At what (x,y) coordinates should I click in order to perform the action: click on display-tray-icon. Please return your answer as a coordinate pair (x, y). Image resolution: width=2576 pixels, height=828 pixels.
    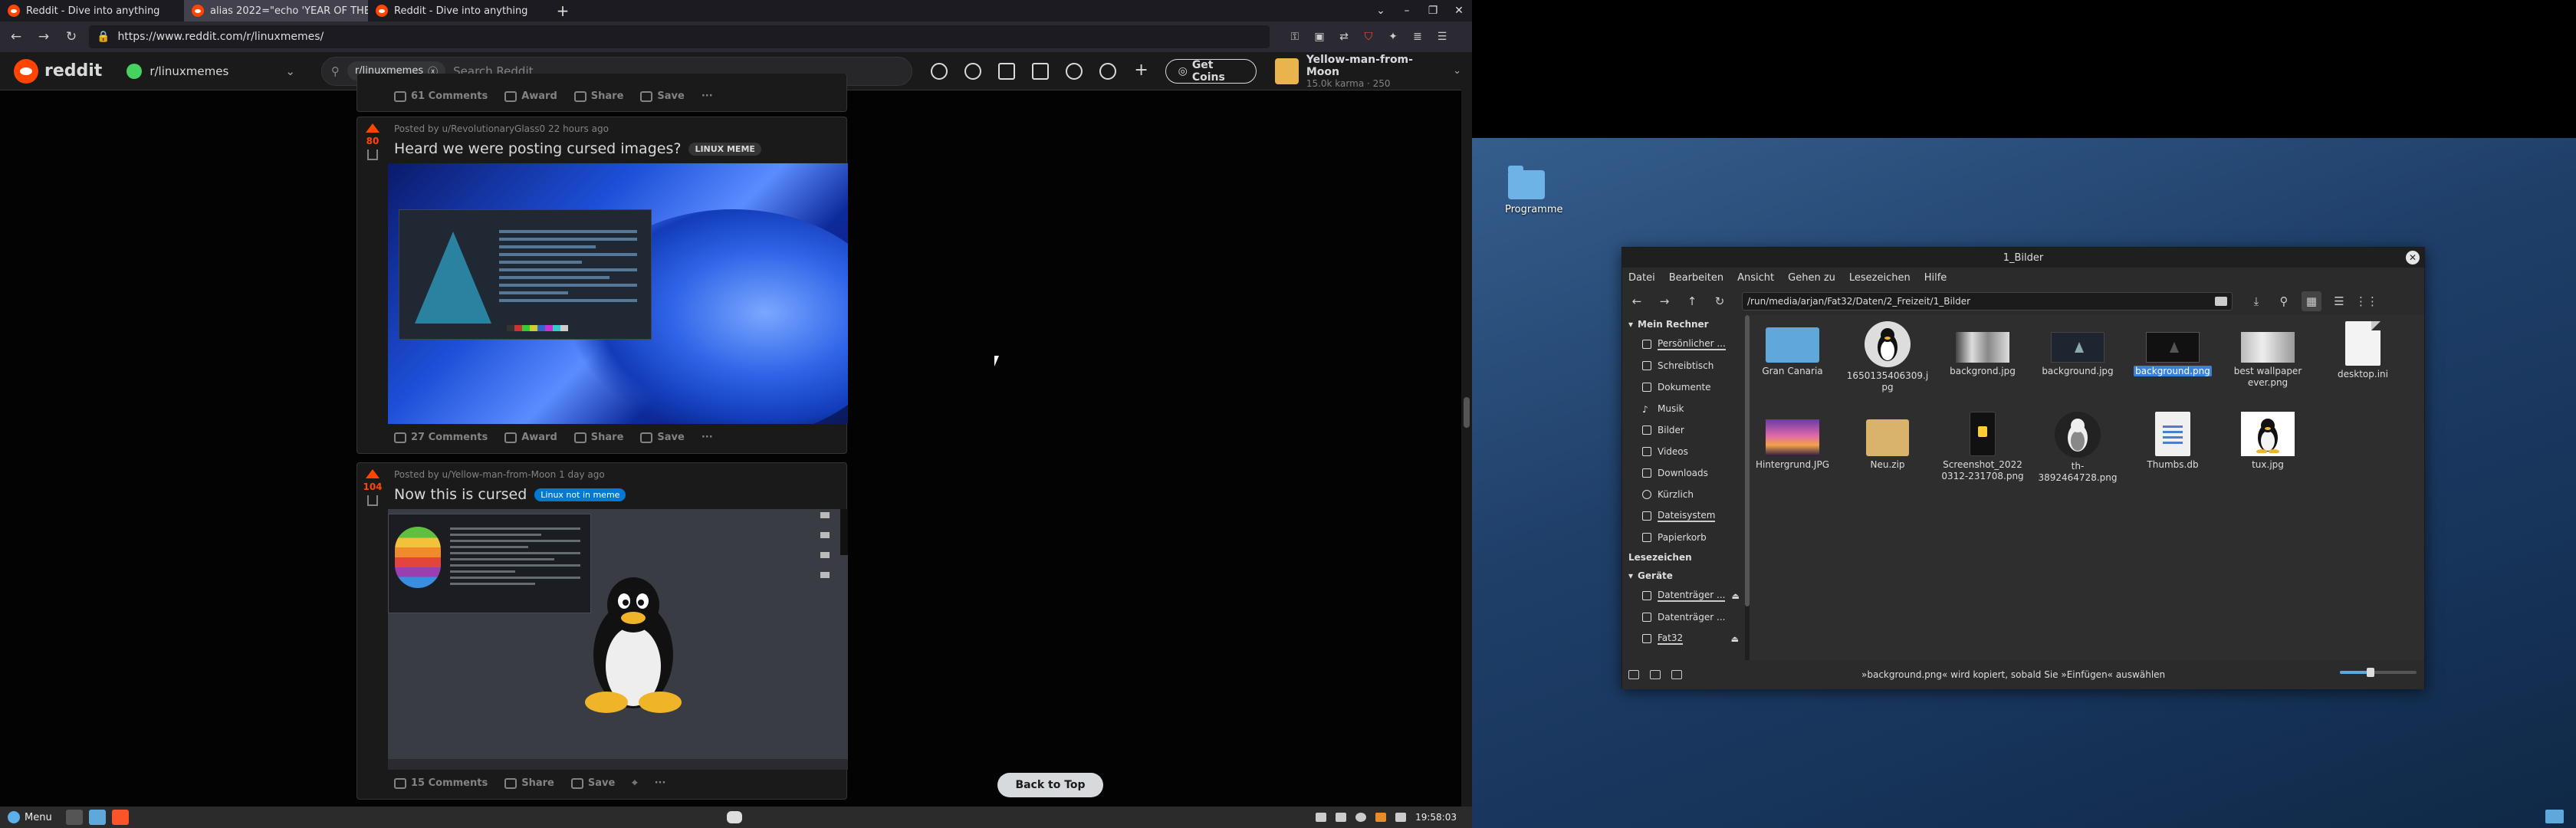
    Looking at the image, I should click on (1342, 818).